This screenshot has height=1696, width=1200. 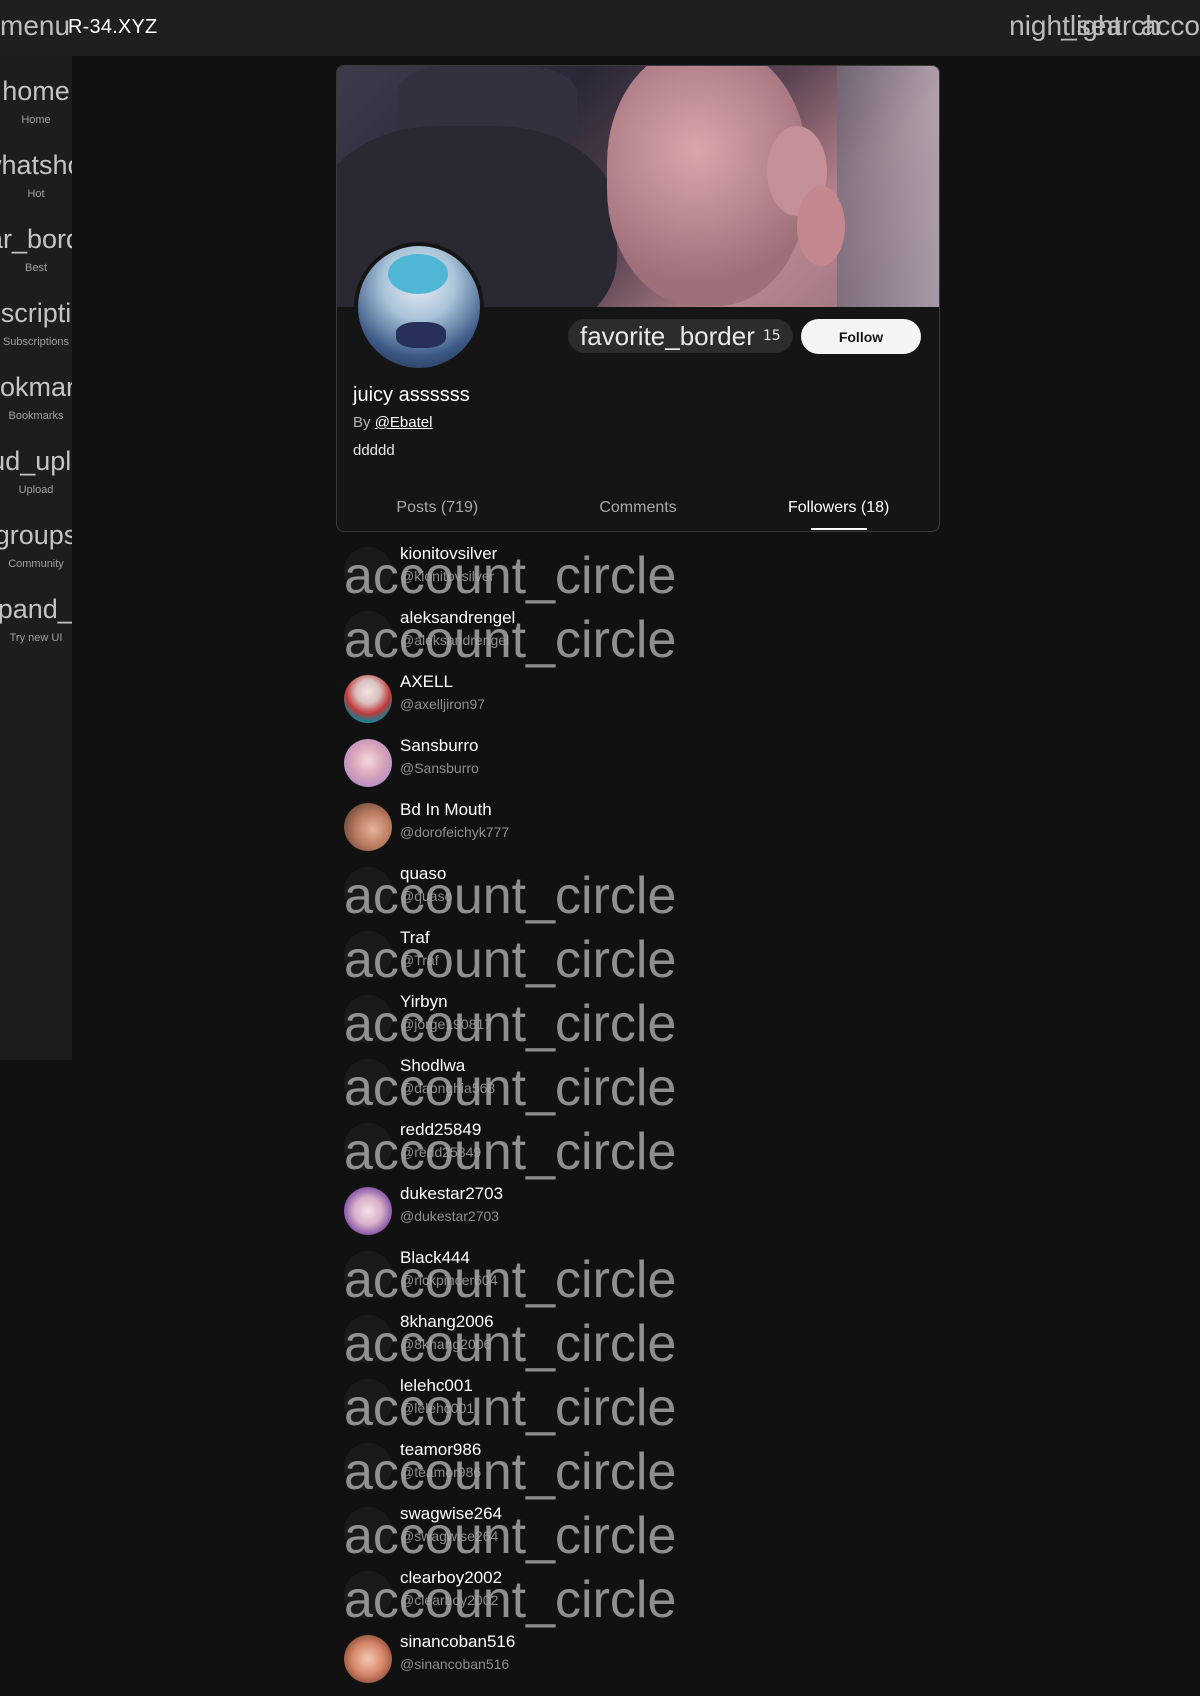 What do you see at coordinates (447, 1322) in the screenshot?
I see `follower-name: 8khang2006` at bounding box center [447, 1322].